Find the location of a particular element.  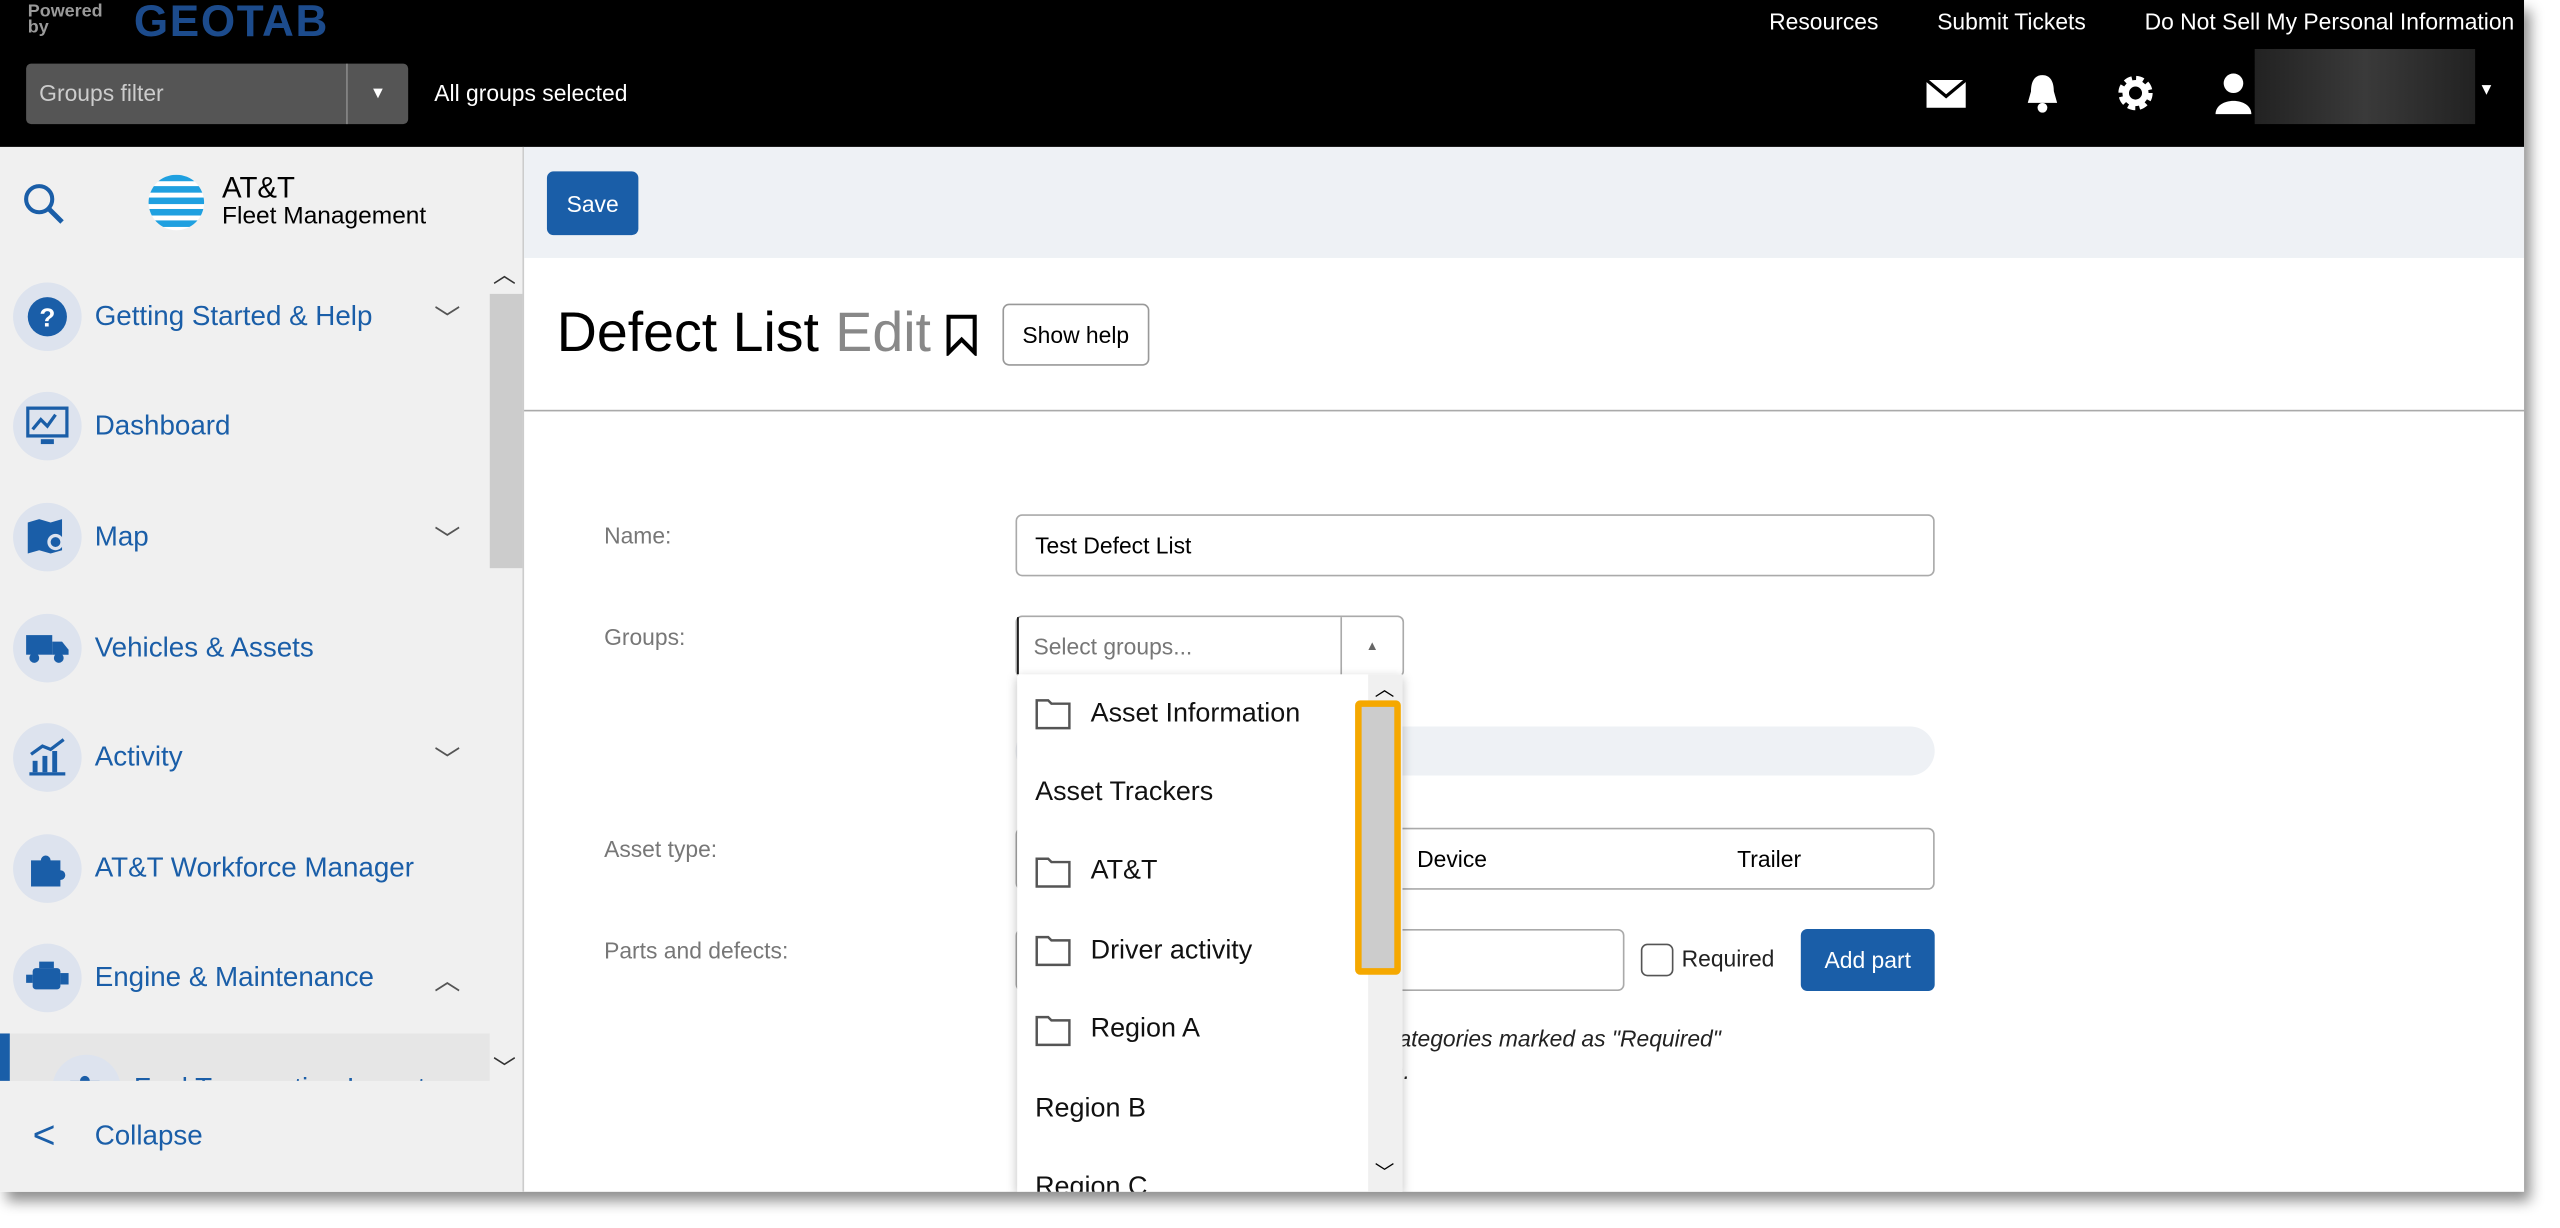

page-title-text: Defect List is located at coordinates (687, 333).